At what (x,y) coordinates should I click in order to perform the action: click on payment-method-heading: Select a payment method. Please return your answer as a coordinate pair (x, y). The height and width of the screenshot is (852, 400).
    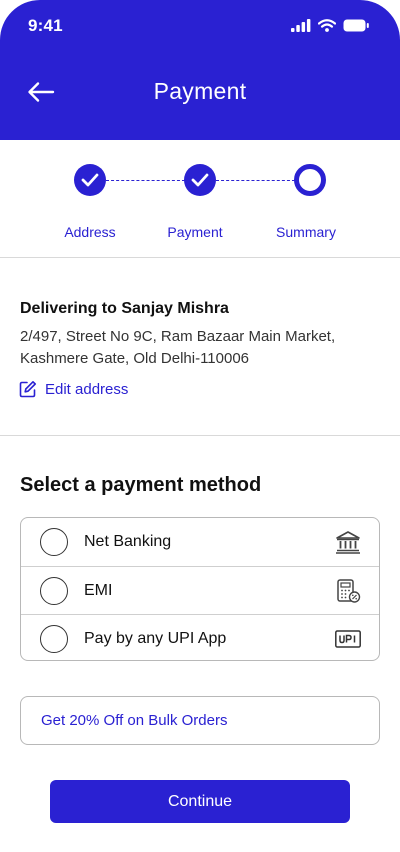
    Looking at the image, I should click on (141, 485).